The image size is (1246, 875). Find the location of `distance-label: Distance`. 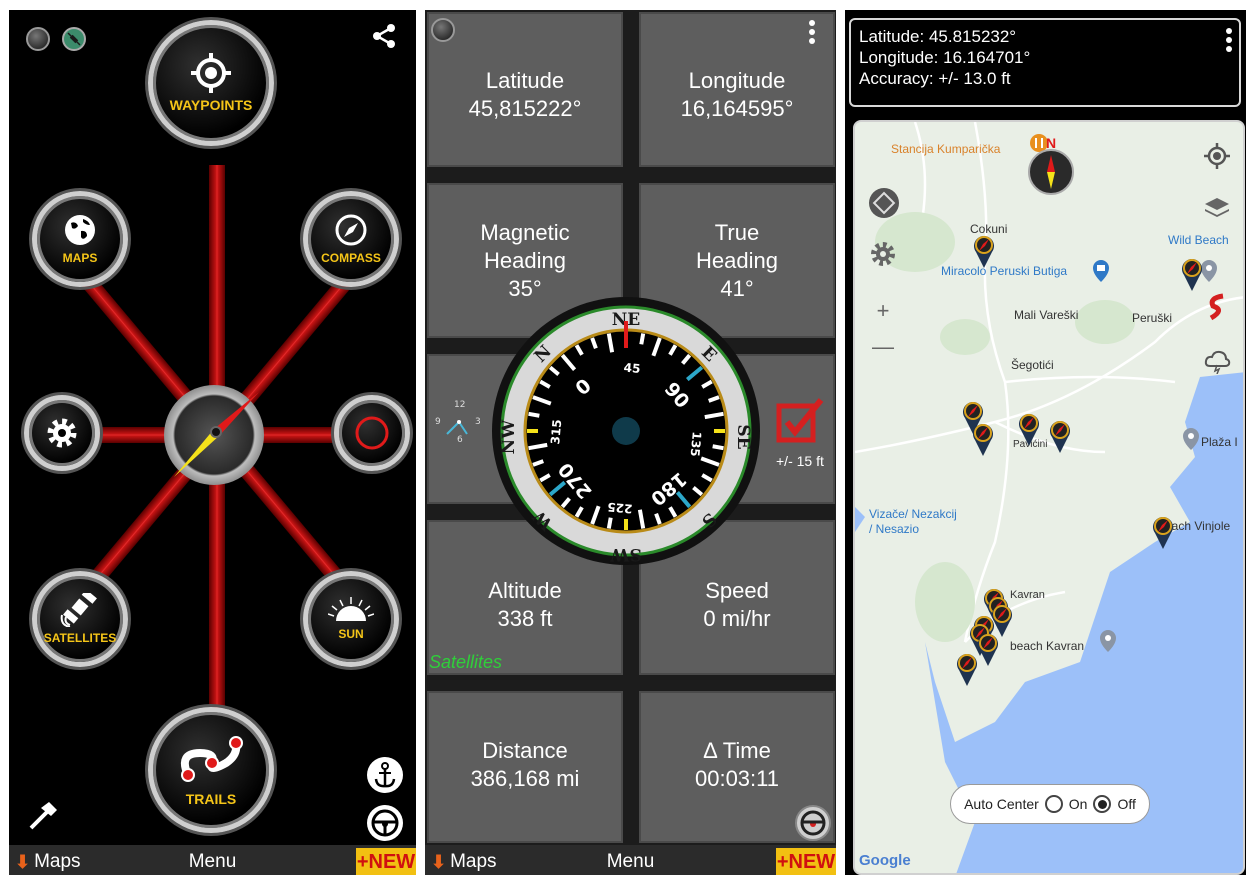

distance-label: Distance is located at coordinates (525, 750).